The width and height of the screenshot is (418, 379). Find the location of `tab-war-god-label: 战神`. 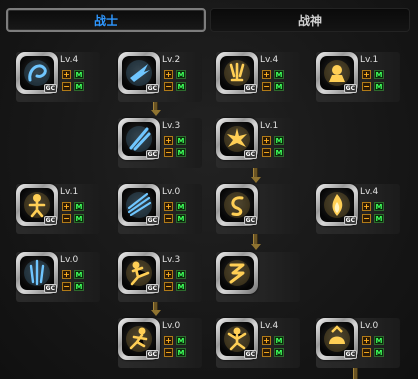

tab-war-god-label: 战神 is located at coordinates (309, 20).